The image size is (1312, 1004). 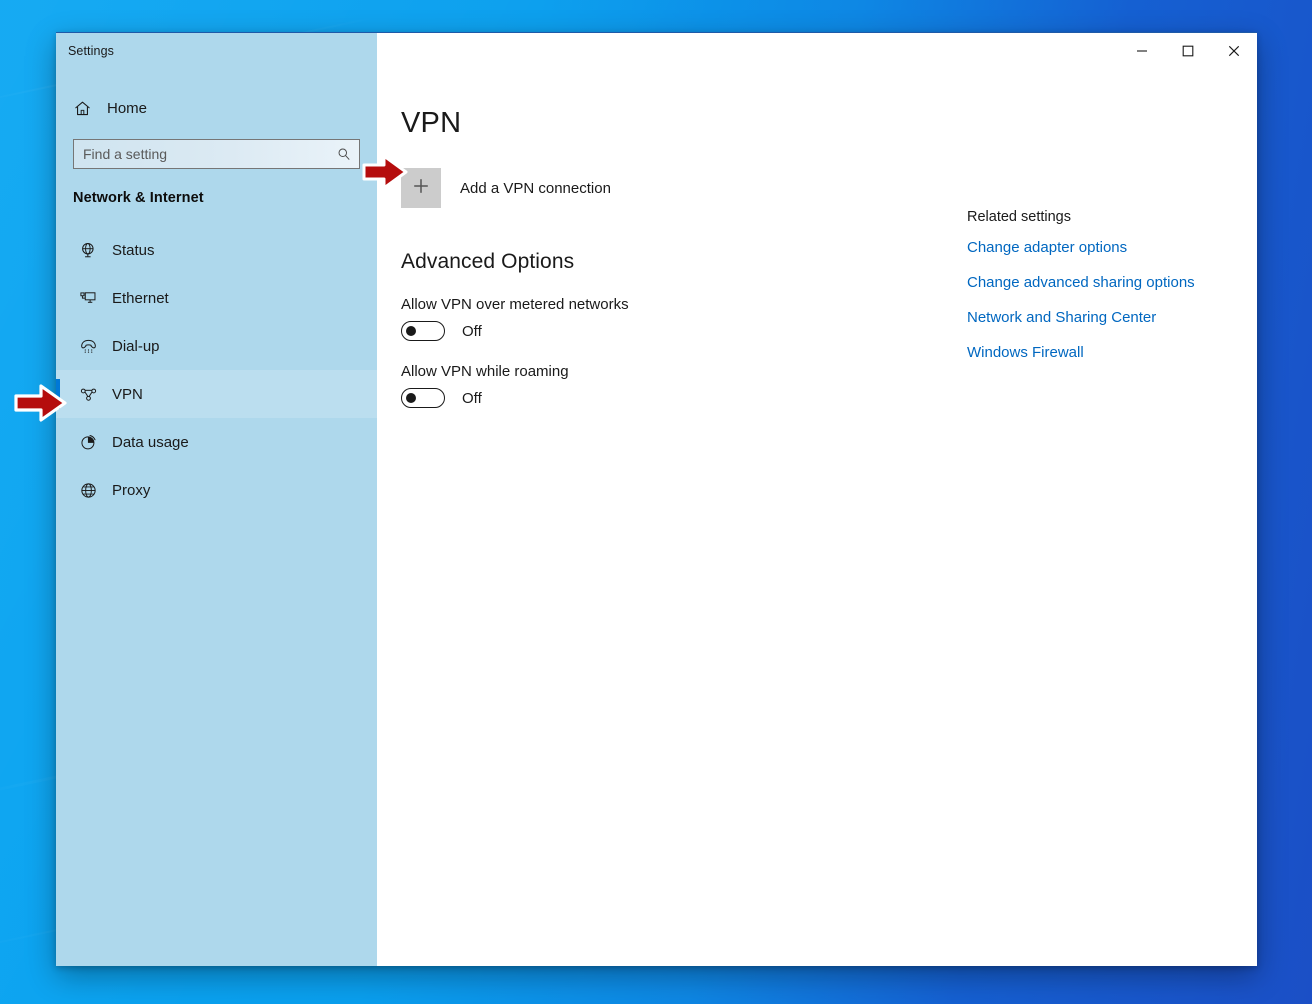 I want to click on title-bar: Settings, so click(x=656, y=51).